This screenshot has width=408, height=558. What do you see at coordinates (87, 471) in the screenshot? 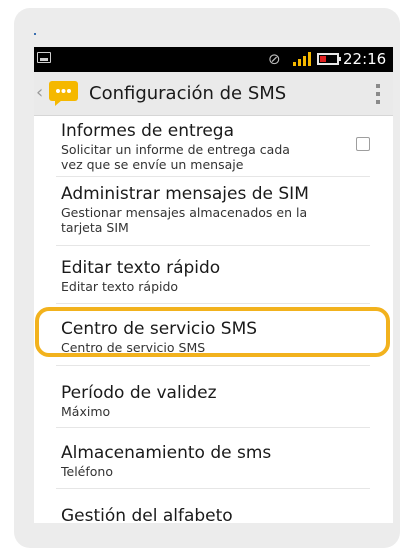
I see `pref-summary: Teléfono` at bounding box center [87, 471].